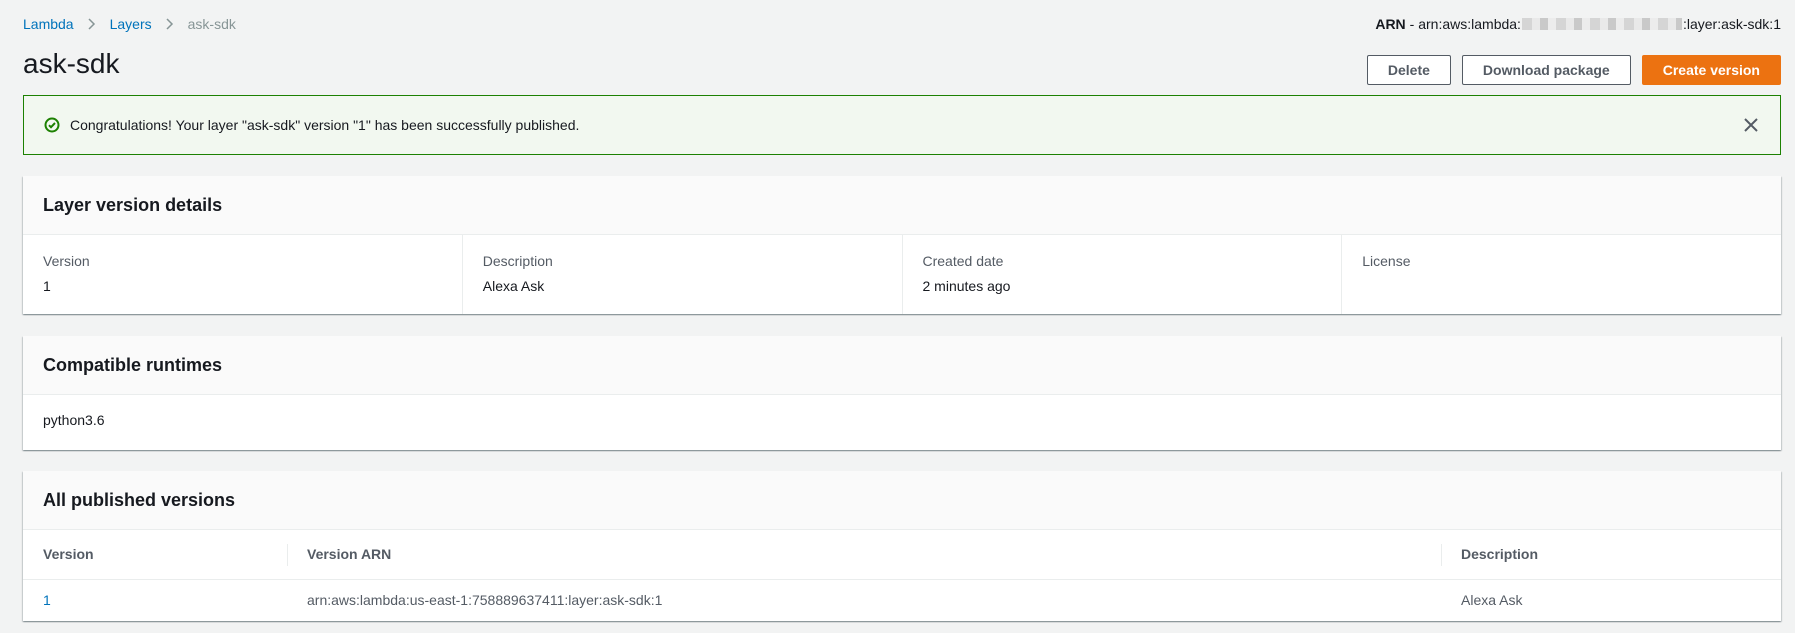  I want to click on close-icon, so click(1751, 125).